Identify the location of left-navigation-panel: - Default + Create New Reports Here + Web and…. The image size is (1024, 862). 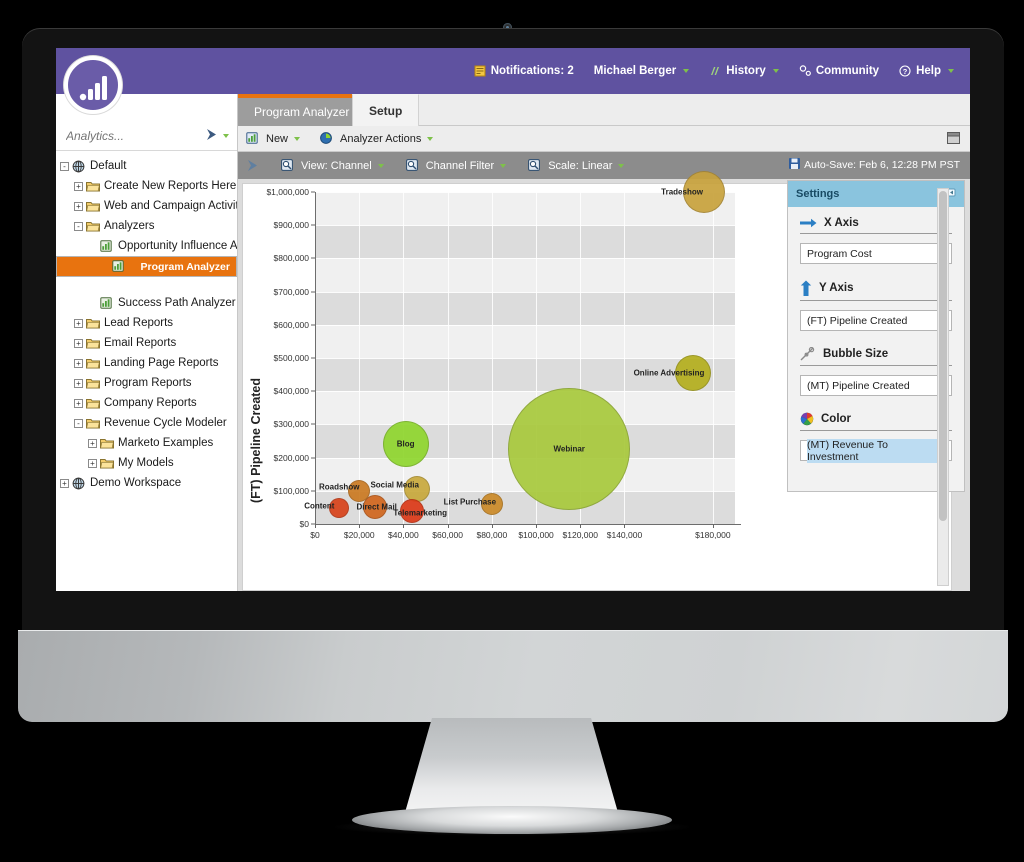
(147, 342).